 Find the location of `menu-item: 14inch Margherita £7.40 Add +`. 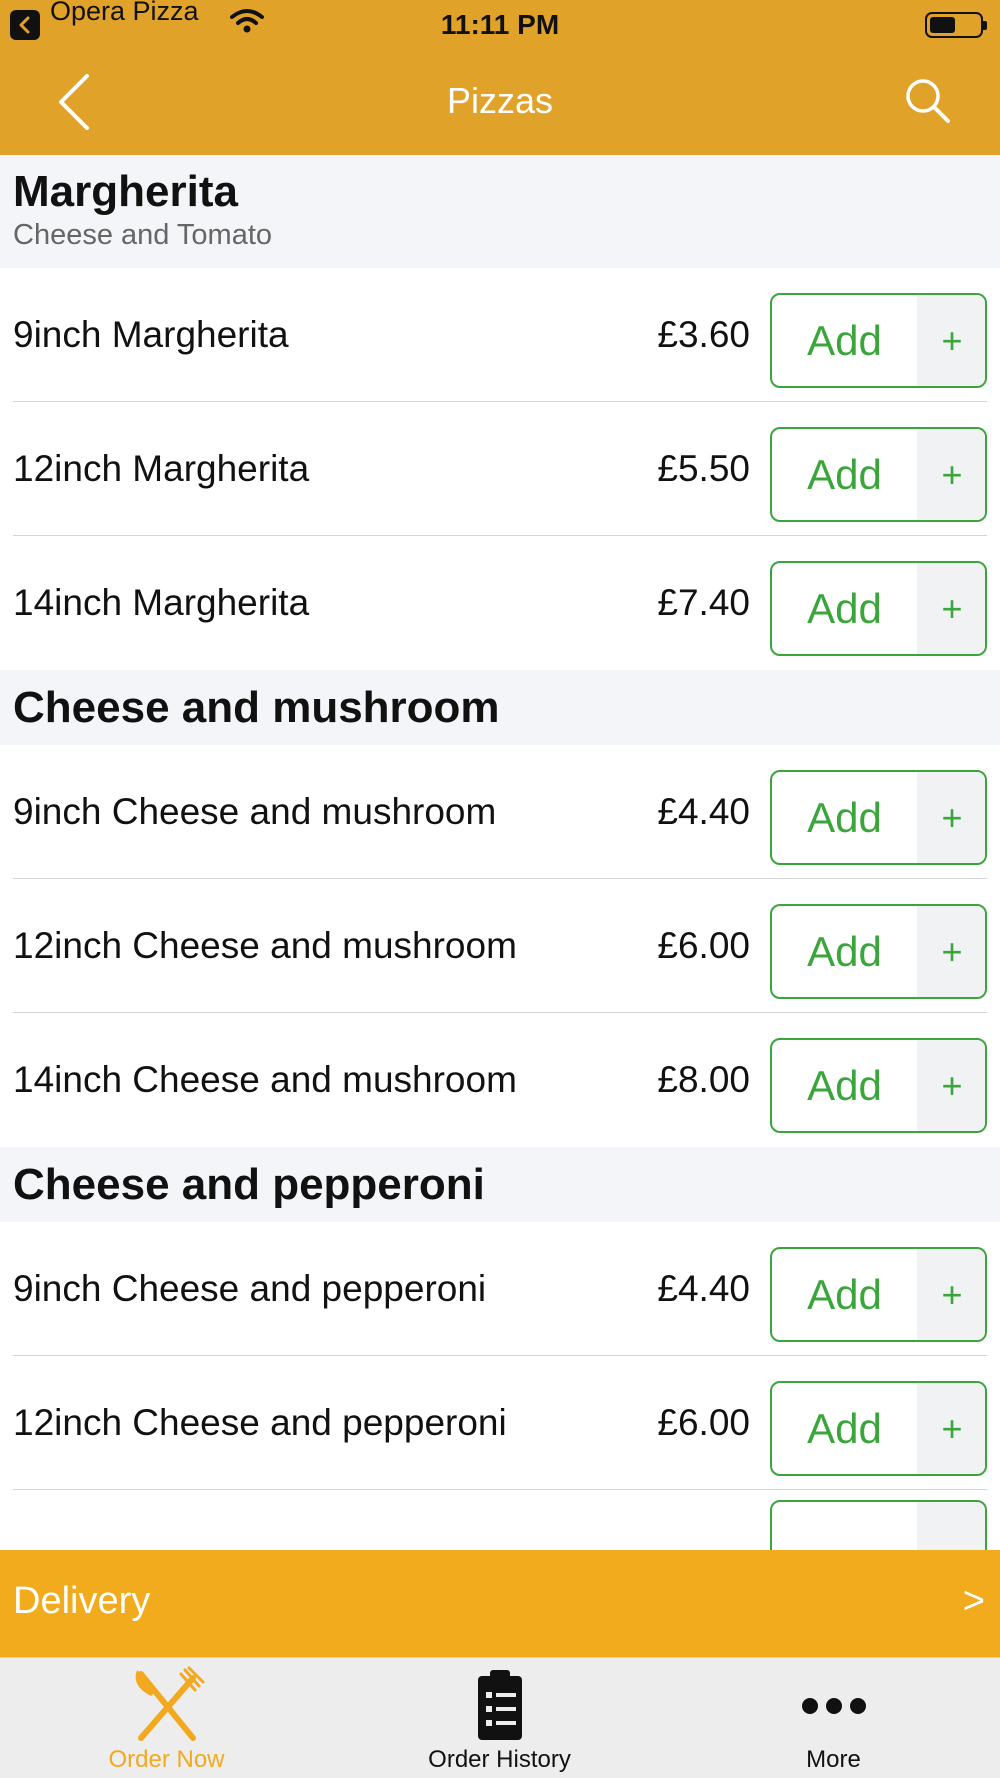

menu-item: 14inch Margherita £7.40 Add + is located at coordinates (500, 603).